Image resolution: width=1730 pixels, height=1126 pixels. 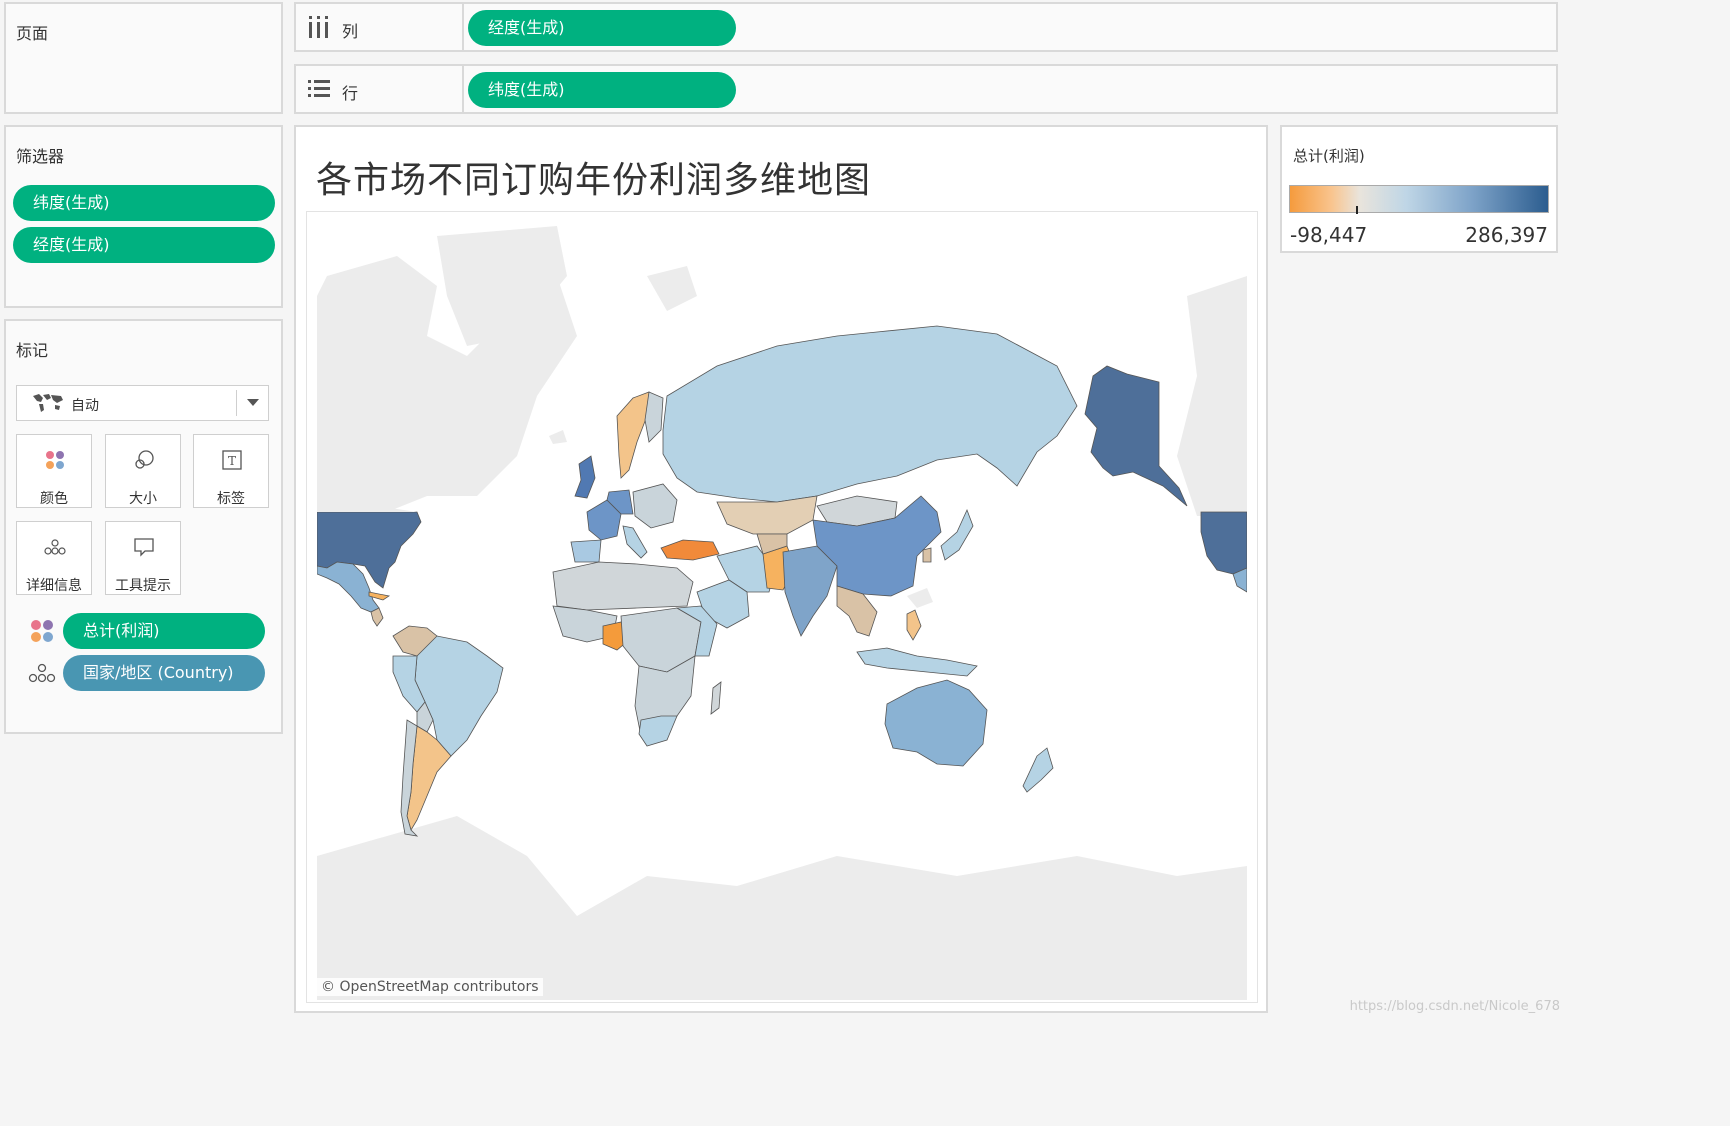 I want to click on watermark: https://blog.csdn.net/Nicole_678, so click(x=1454, y=1006).